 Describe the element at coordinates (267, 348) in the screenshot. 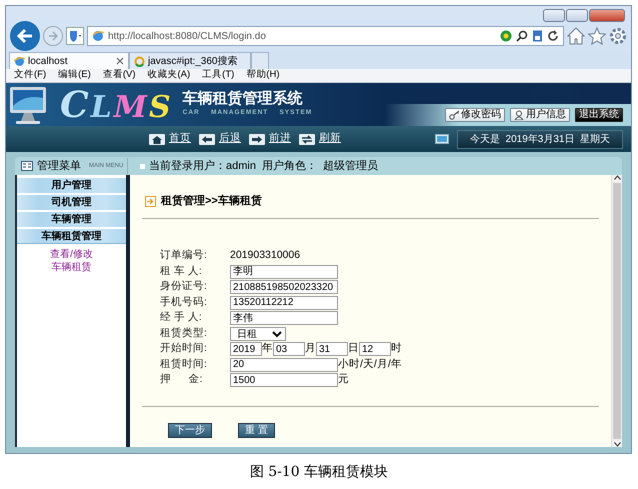

I see `unit-label: 年` at that location.